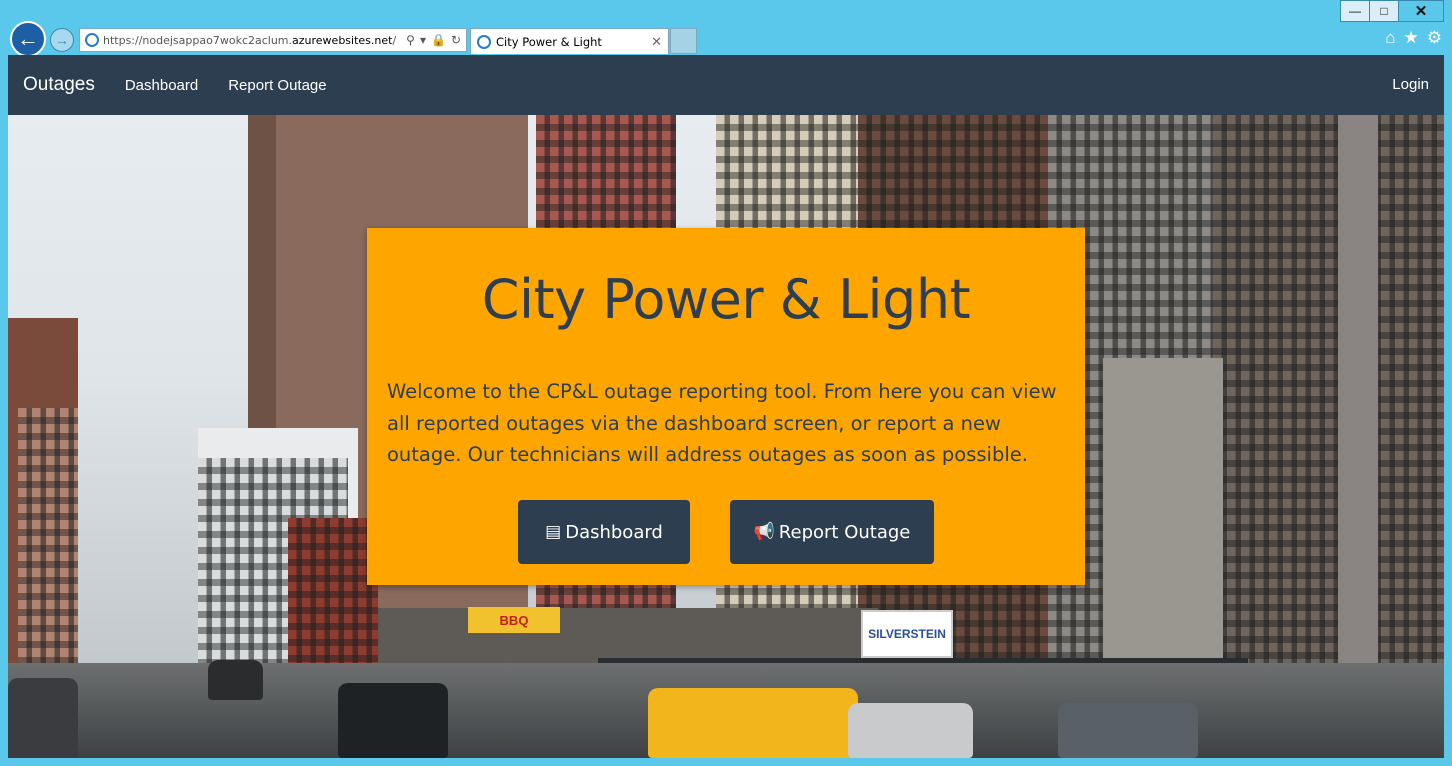  What do you see at coordinates (28, 39) in the screenshot?
I see `back-arrow-icon: ←` at bounding box center [28, 39].